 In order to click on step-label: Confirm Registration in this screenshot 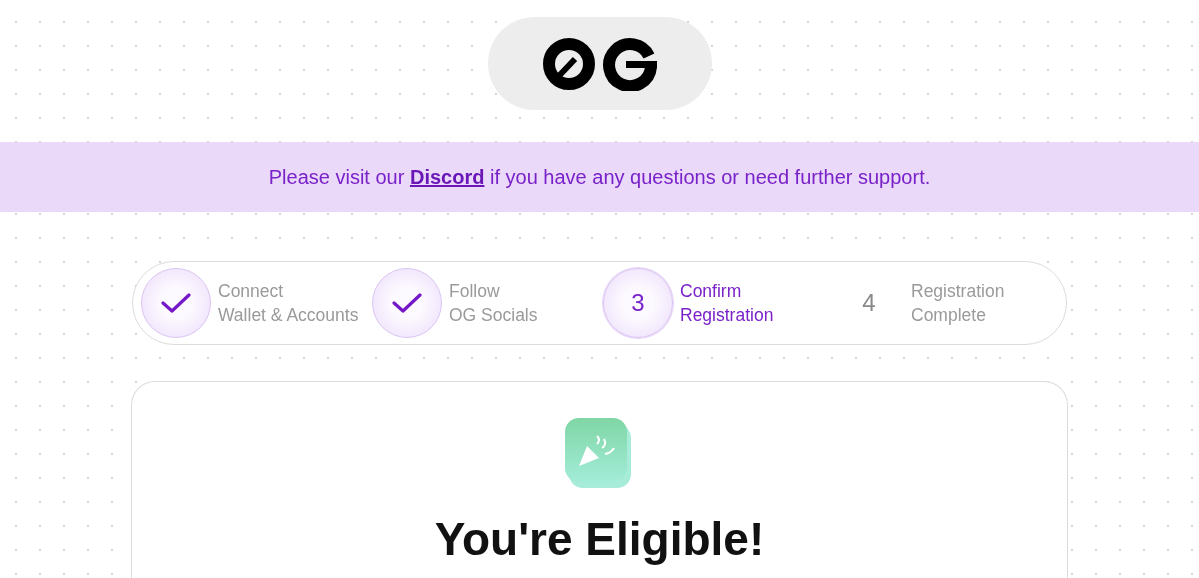, I will do `click(727, 303)`.